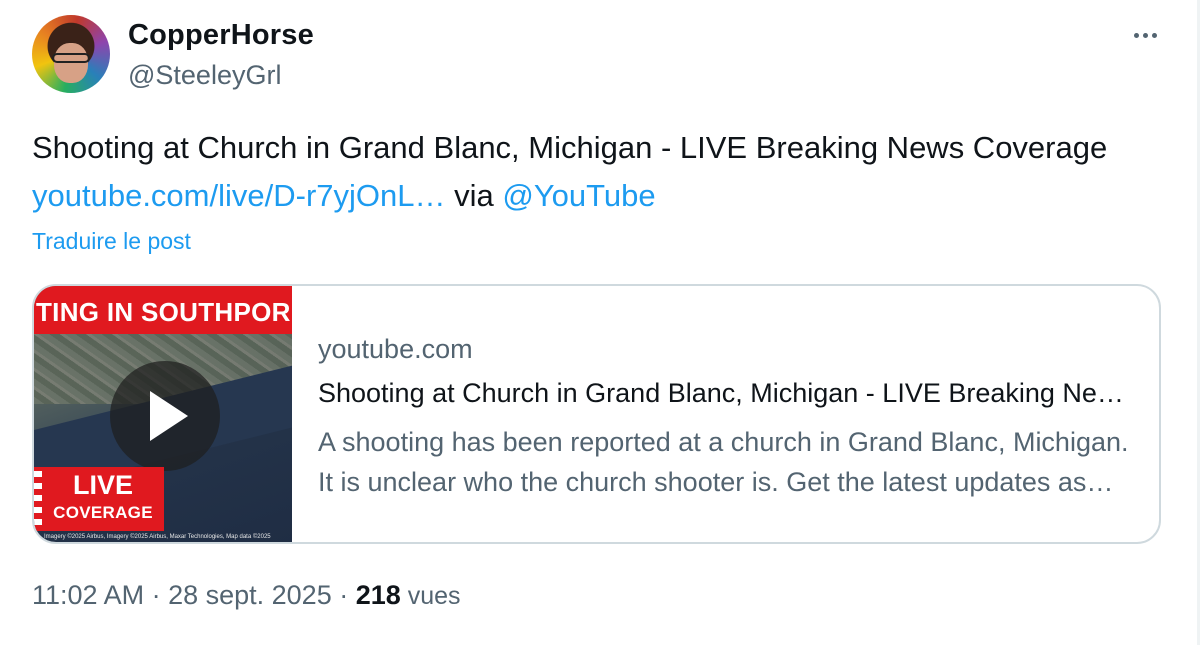 Image resolution: width=1200 pixels, height=645 pixels. I want to click on live-coverage-badge: LIVE COVERAGE, so click(103, 499).